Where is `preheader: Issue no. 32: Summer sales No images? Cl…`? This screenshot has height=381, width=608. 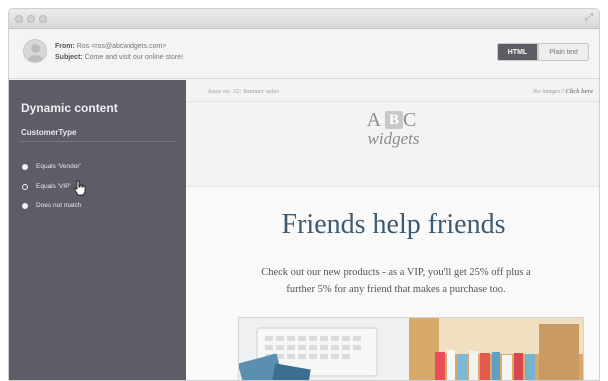
preheader: Issue no. 32: Summer sales No images? Cl… is located at coordinates (392, 91).